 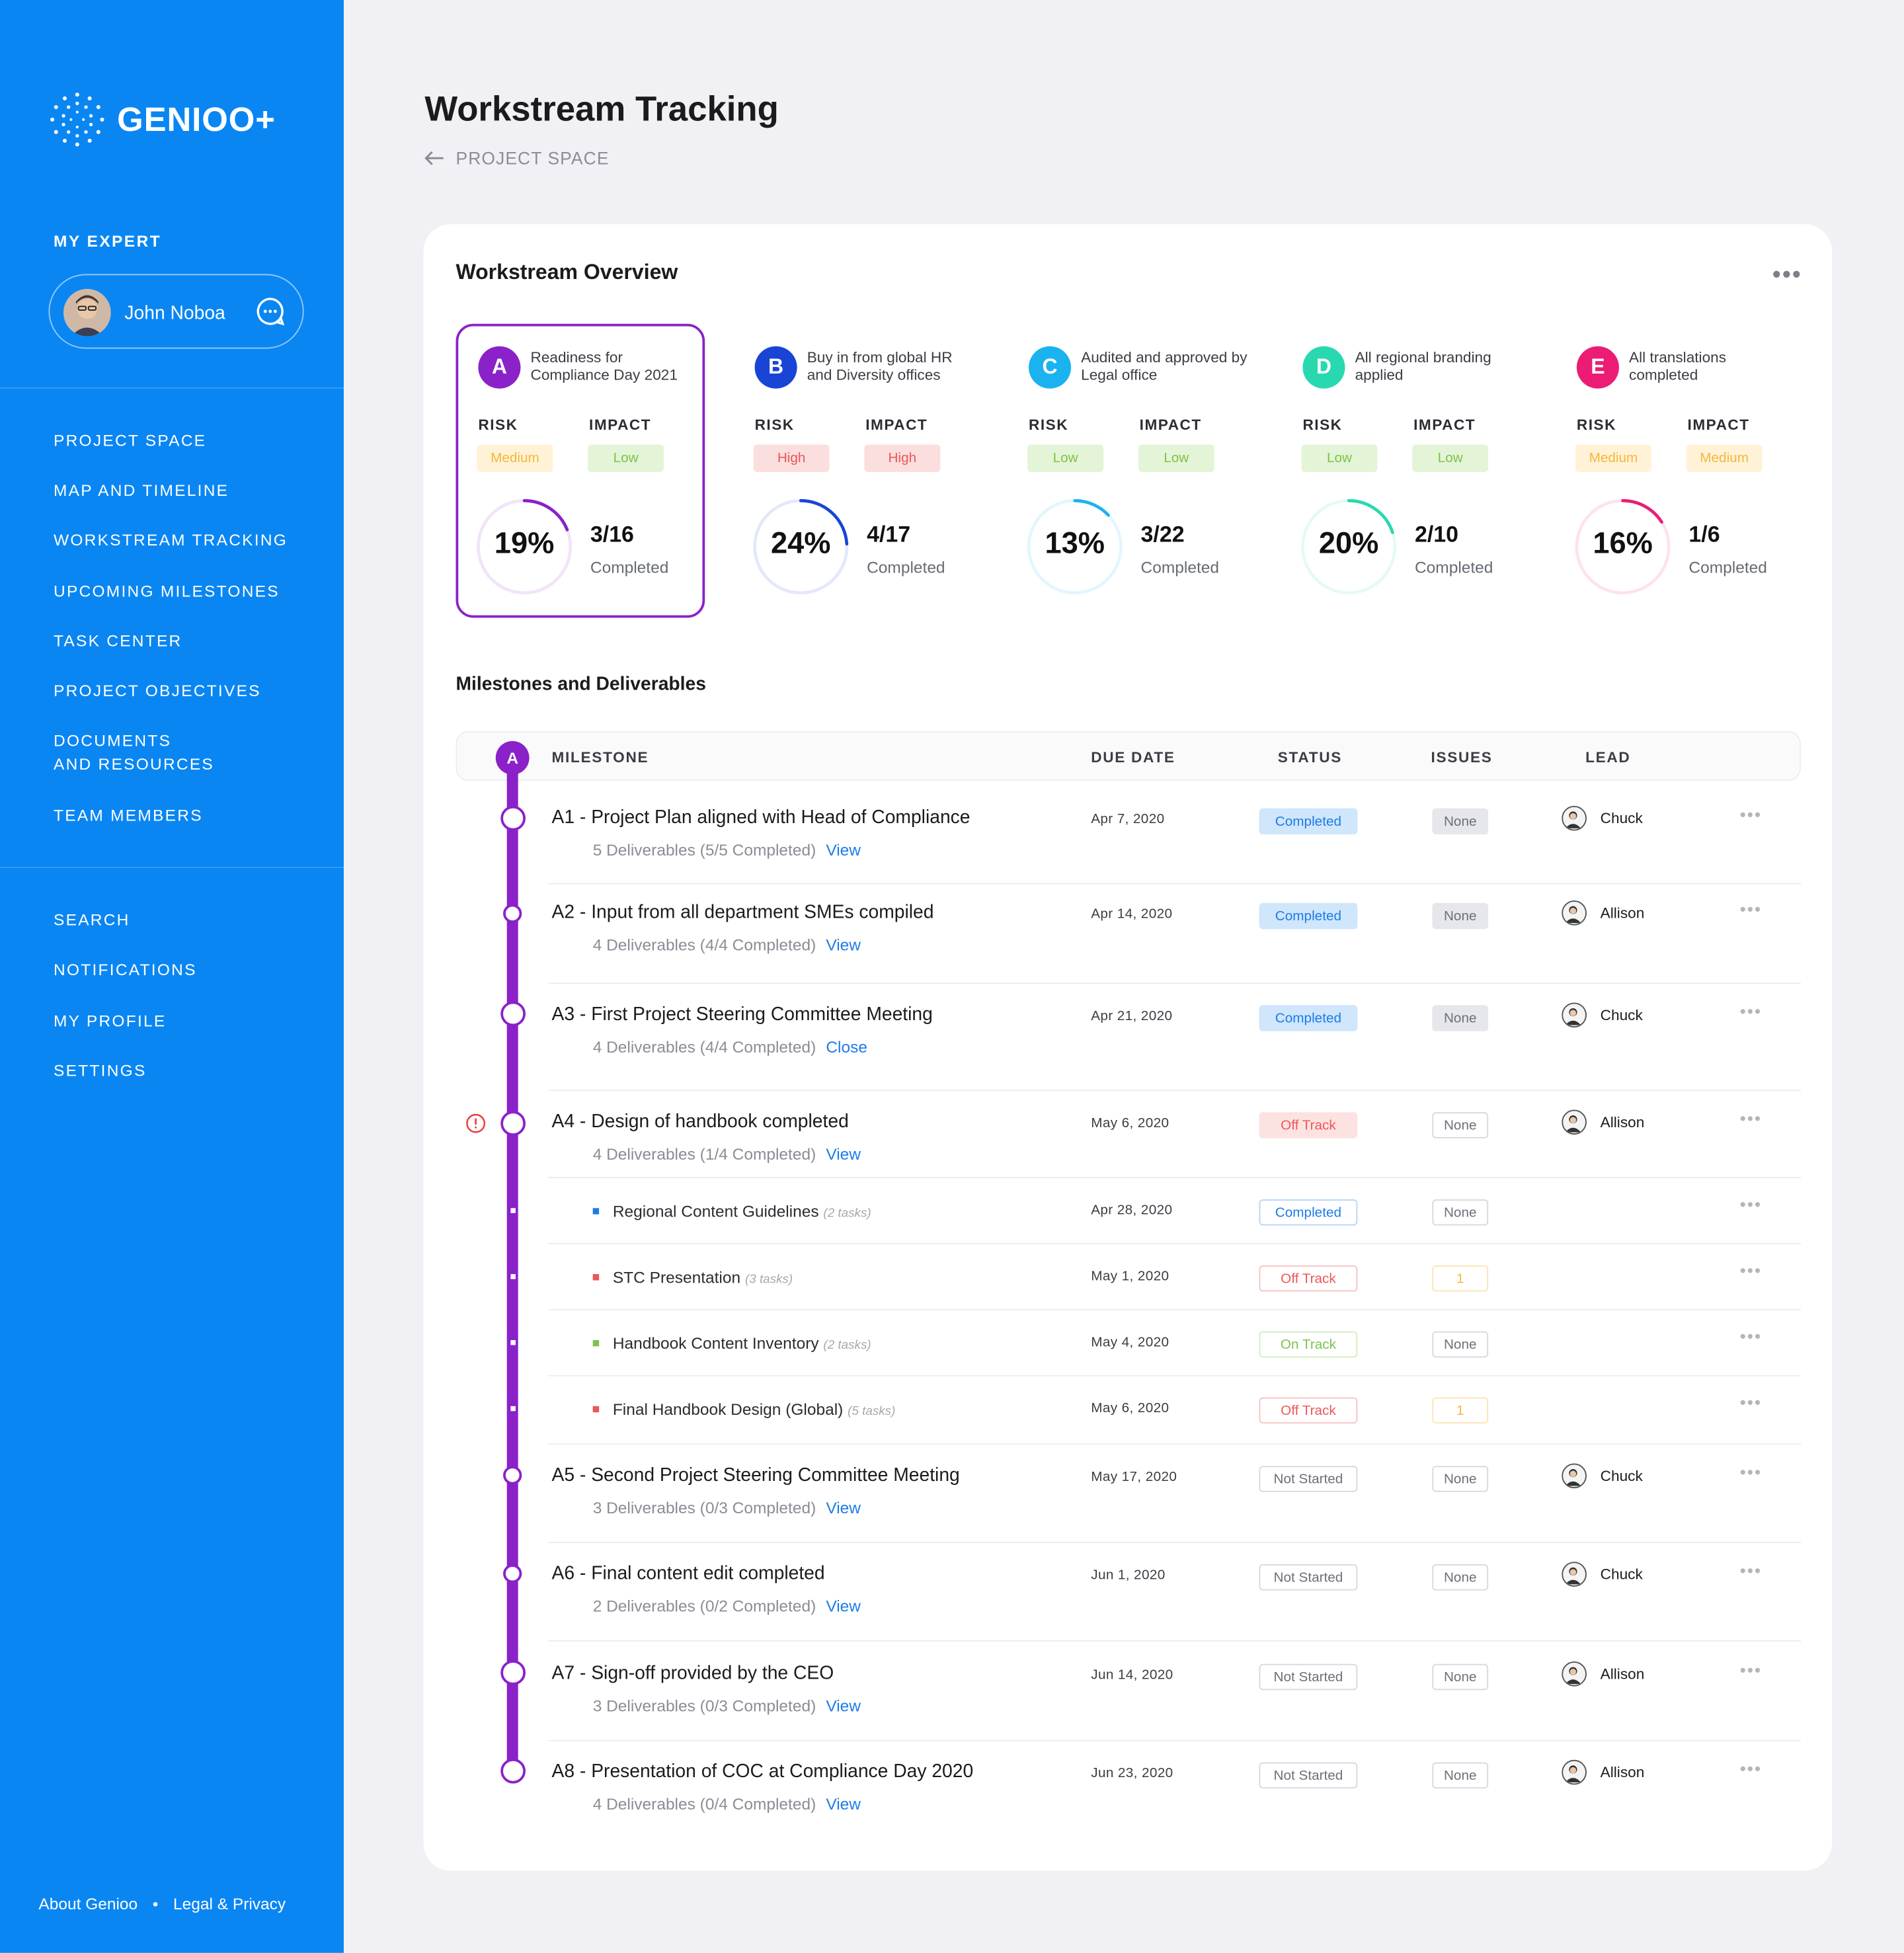 What do you see at coordinates (1164, 366) in the screenshot?
I see `workstream-description: Audited and approved by Legal office` at bounding box center [1164, 366].